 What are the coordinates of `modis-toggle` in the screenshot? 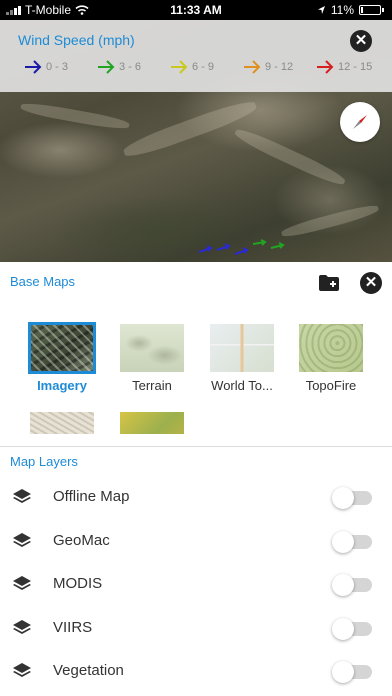 It's located at (352, 585).